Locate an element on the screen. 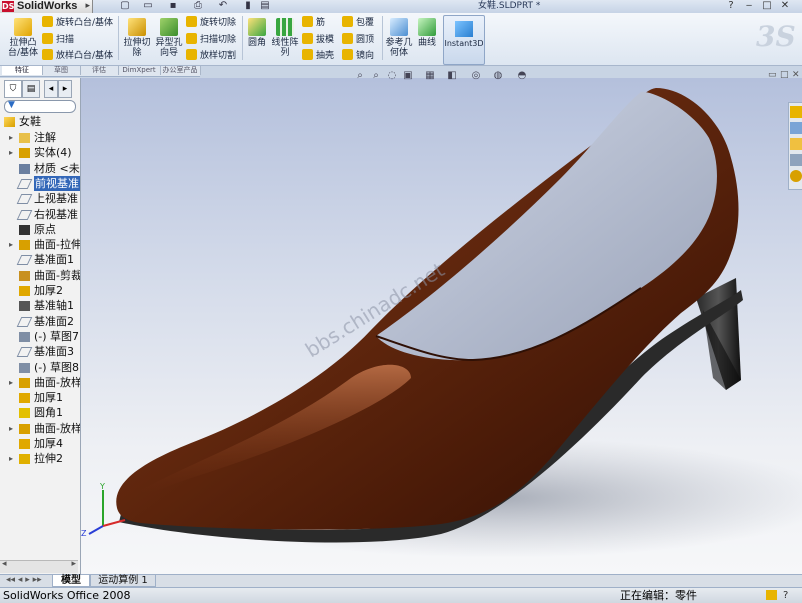  shell-button: 抽壳 is located at coordinates (318, 56).